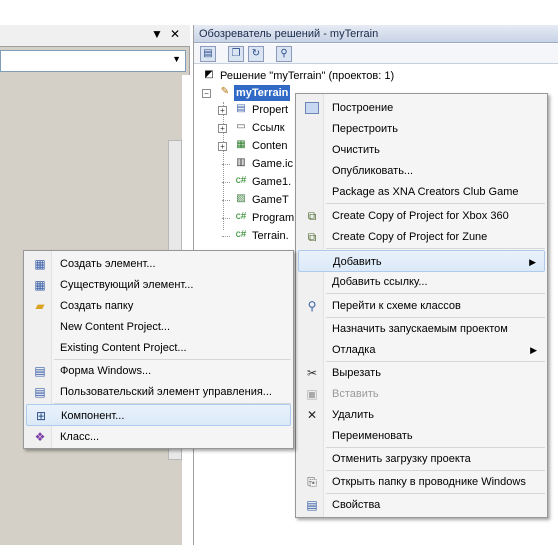 This screenshot has width=558, height=545. I want to click on tree-item-label: Conten, so click(270, 146).